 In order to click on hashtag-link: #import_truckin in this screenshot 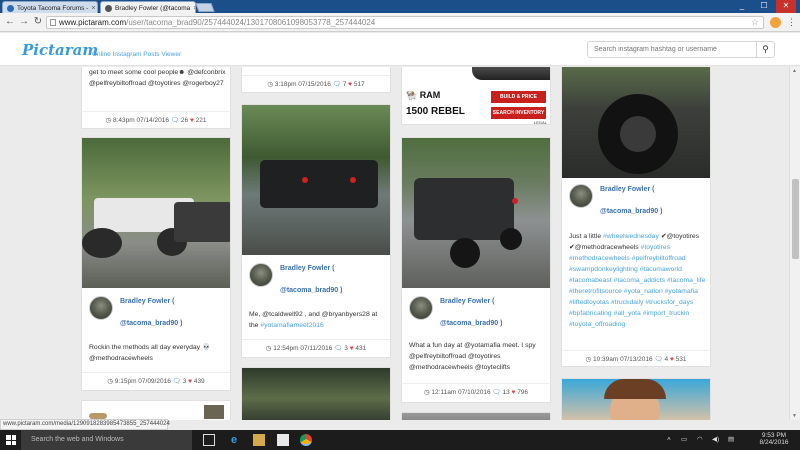, I will do `click(666, 313)`.